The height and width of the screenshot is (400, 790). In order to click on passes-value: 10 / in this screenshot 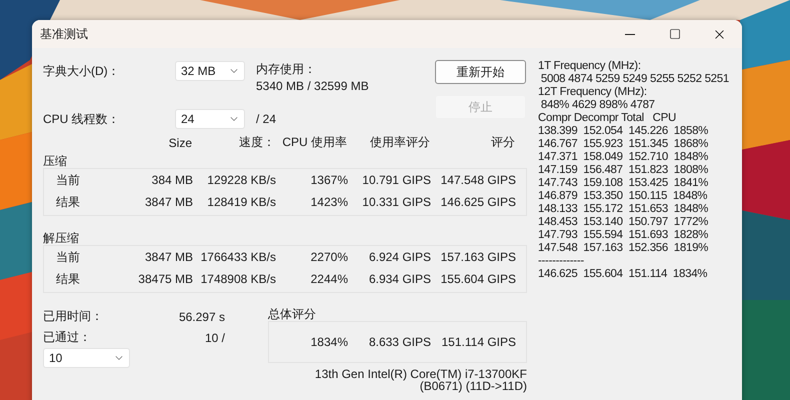, I will do `click(214, 337)`.